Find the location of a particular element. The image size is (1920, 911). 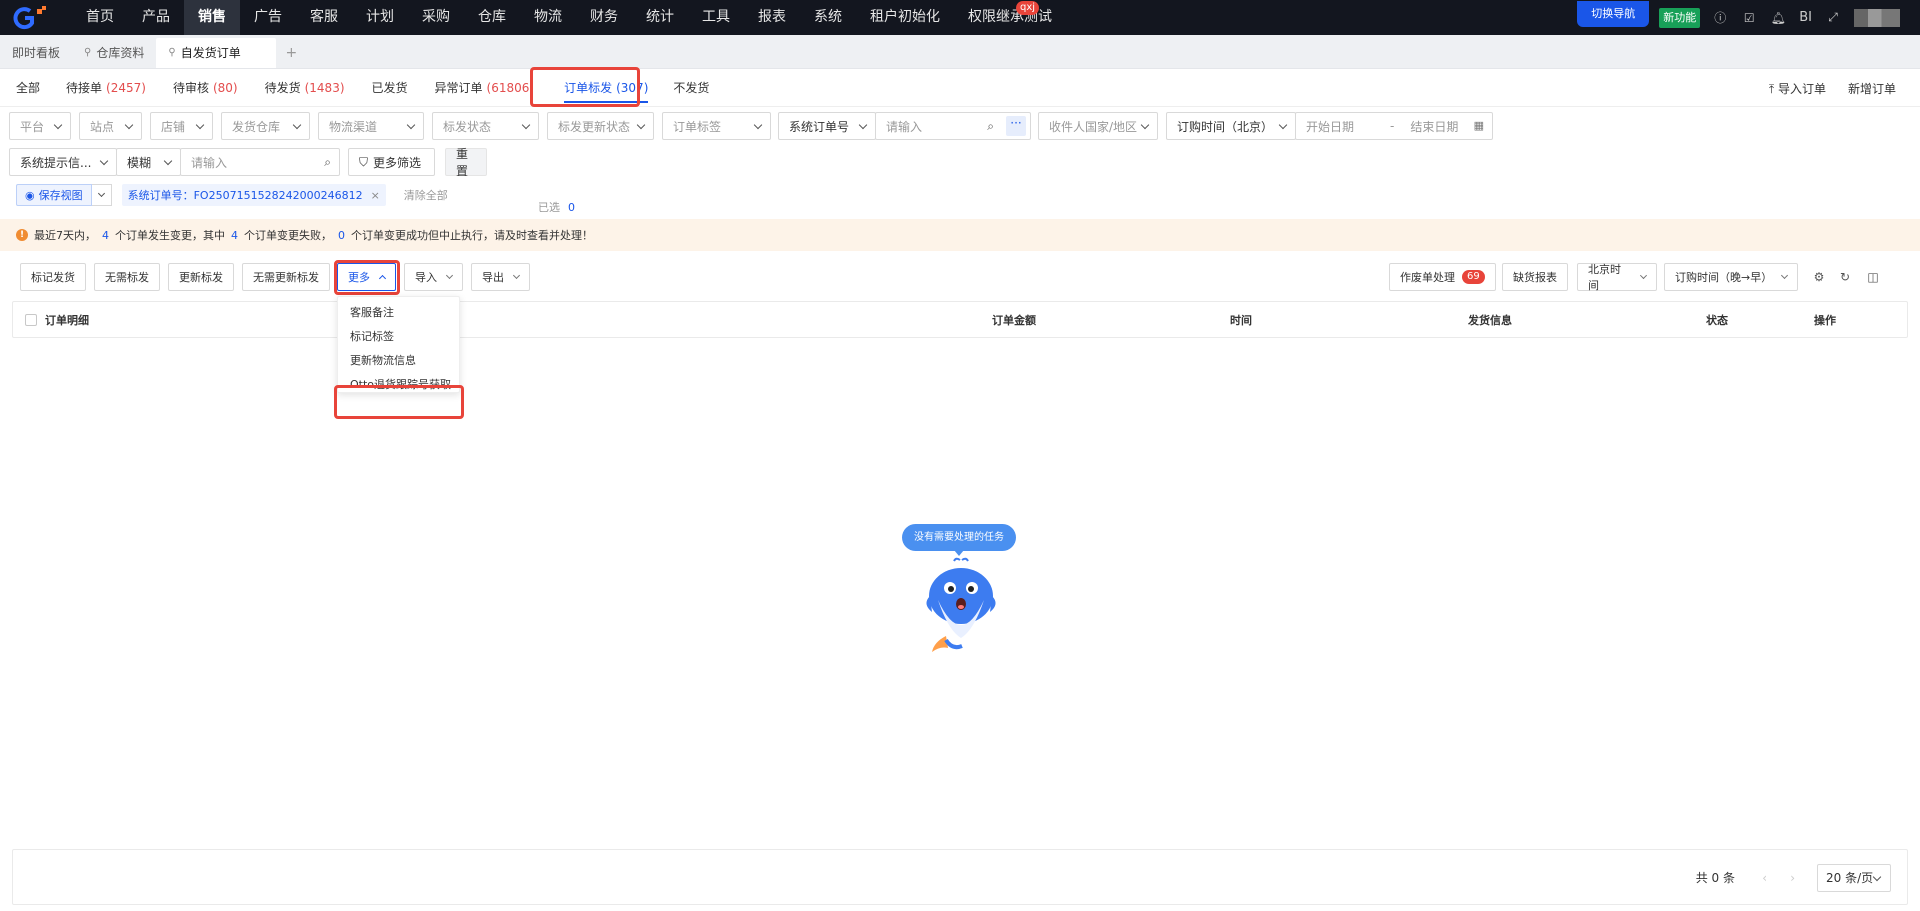

platform-select: 平台 is located at coordinates (40, 126).